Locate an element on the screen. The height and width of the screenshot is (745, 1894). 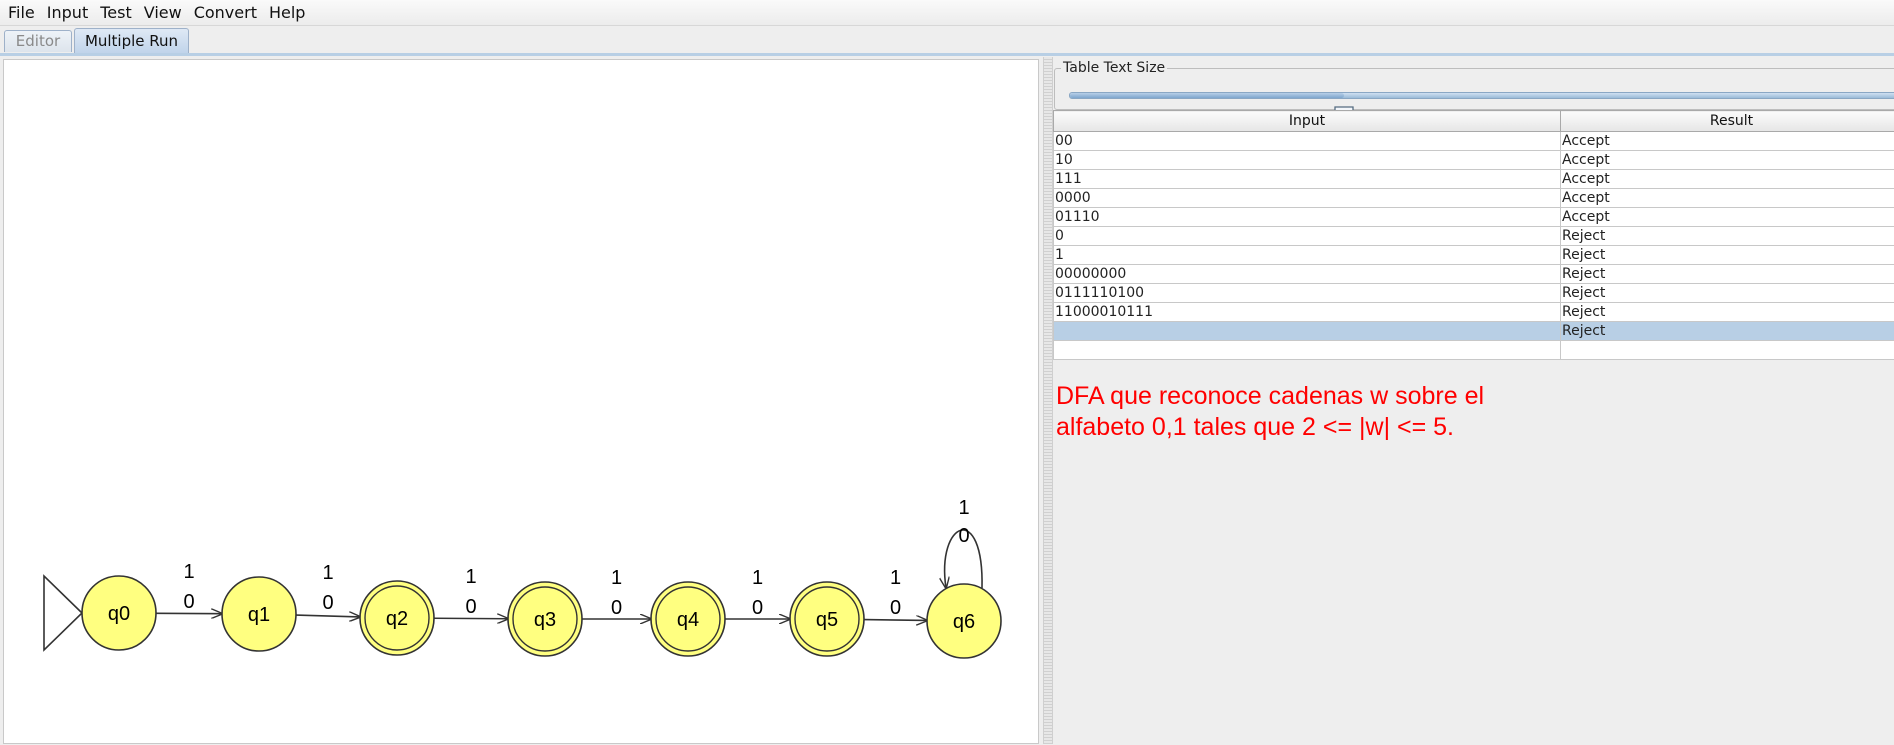
table-row: 10Accept is located at coordinates (1474, 160).